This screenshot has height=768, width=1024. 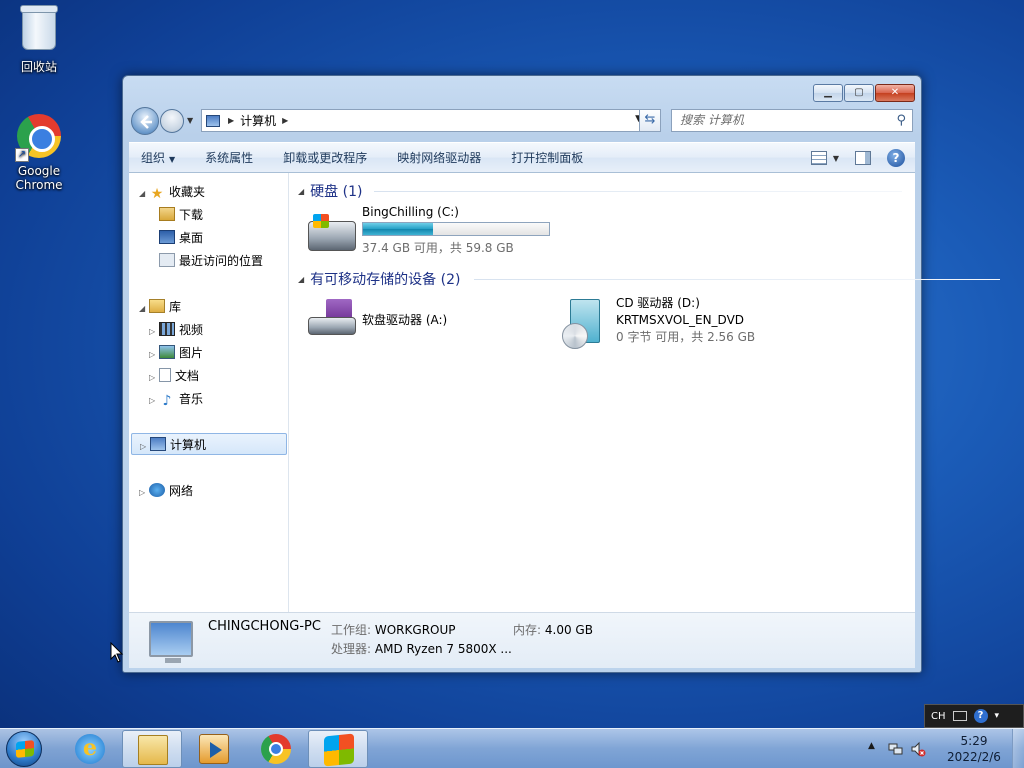 What do you see at coordinates (828, 93) in the screenshot?
I see `minimize-button: ▁` at bounding box center [828, 93].